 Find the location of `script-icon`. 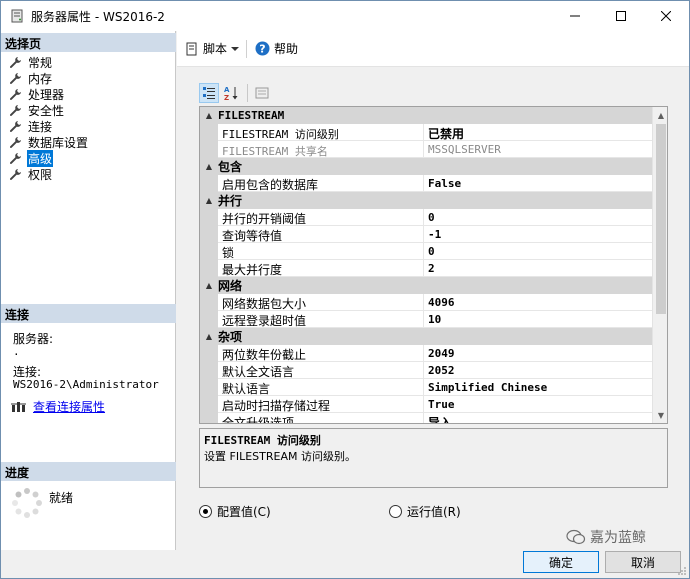

script-icon is located at coordinates (191, 48).